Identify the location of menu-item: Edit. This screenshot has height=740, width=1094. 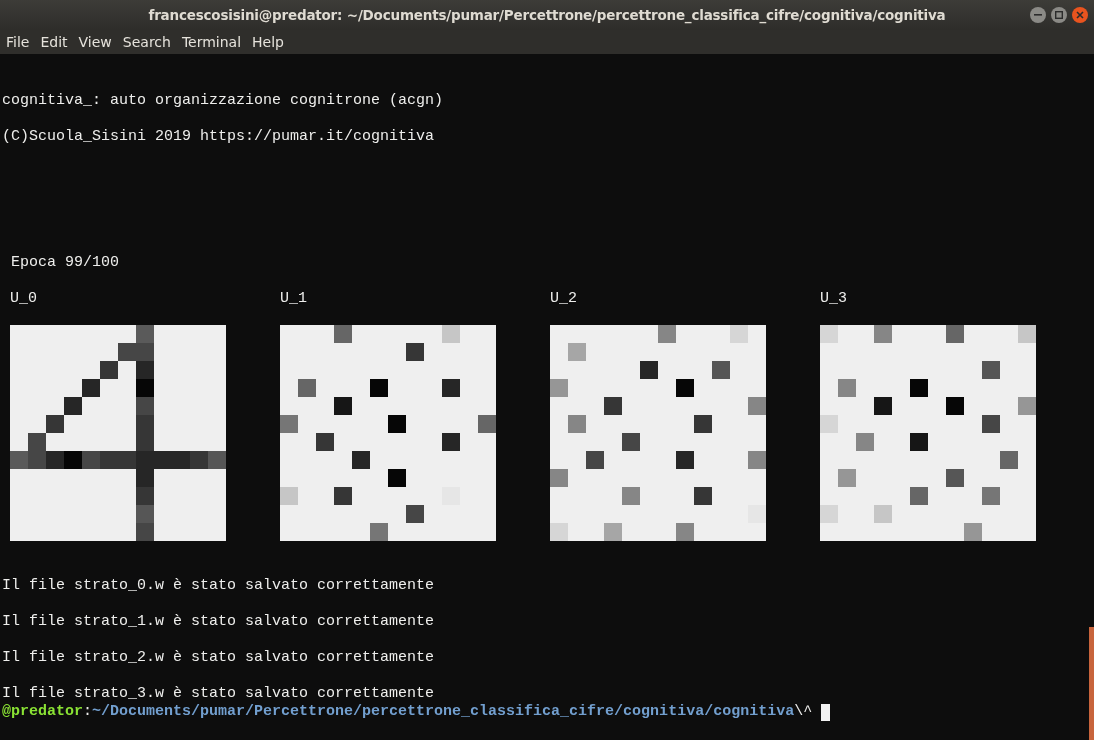
(54, 42).